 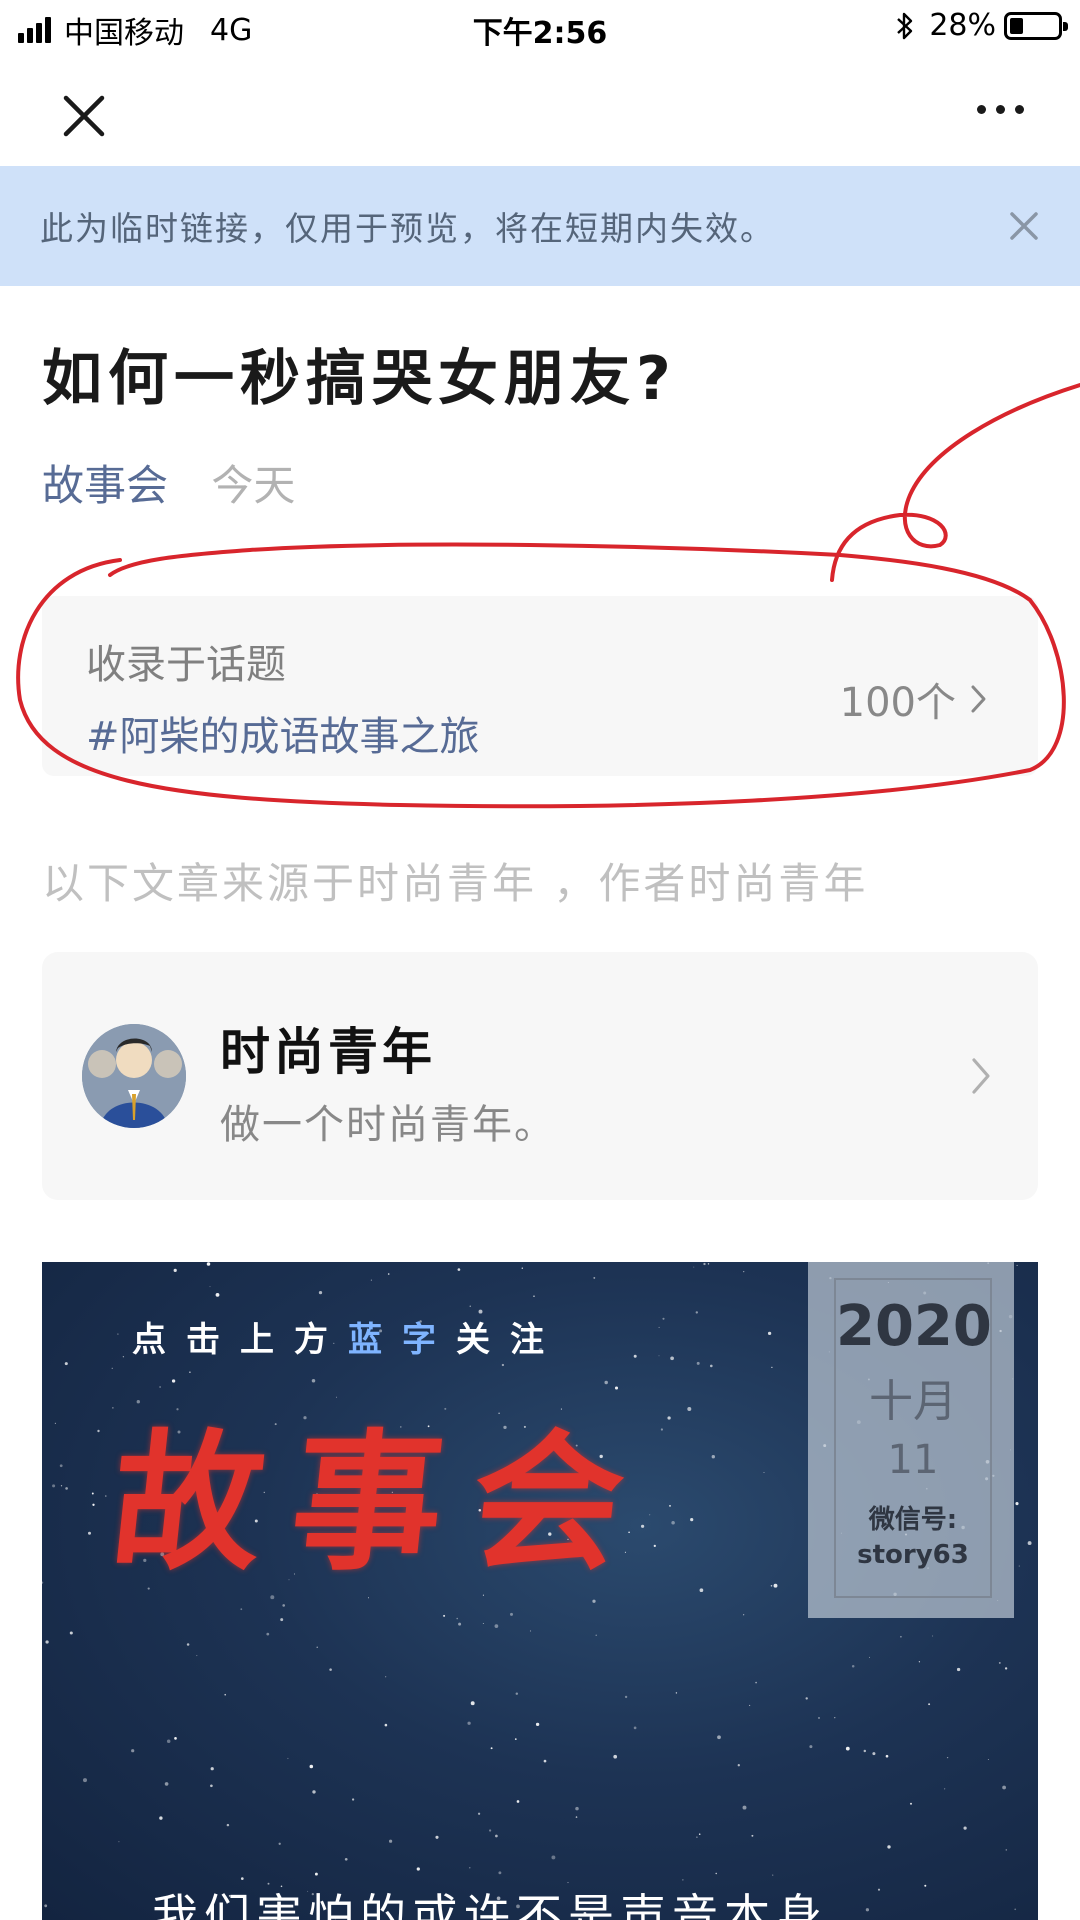 What do you see at coordinates (283, 733) in the screenshot?
I see `topic-name: #阿柴的成语故事之旅` at bounding box center [283, 733].